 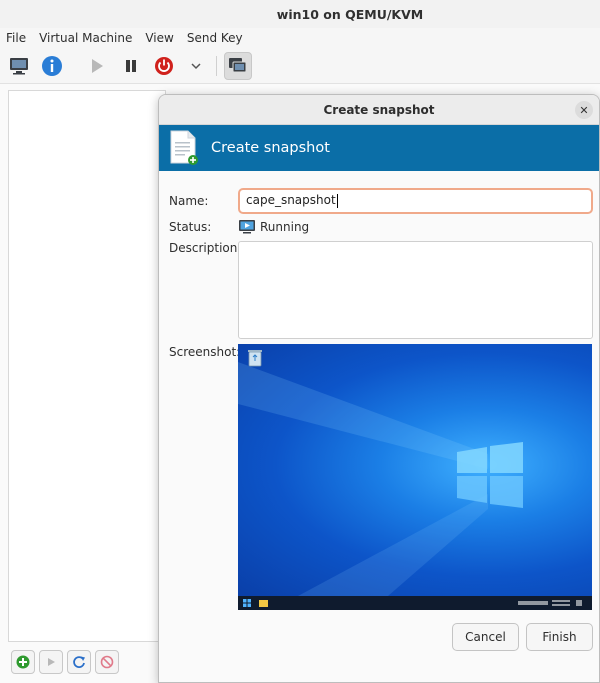 I want to click on dialog-titlebar: Create snapshot ✕, so click(x=379, y=110).